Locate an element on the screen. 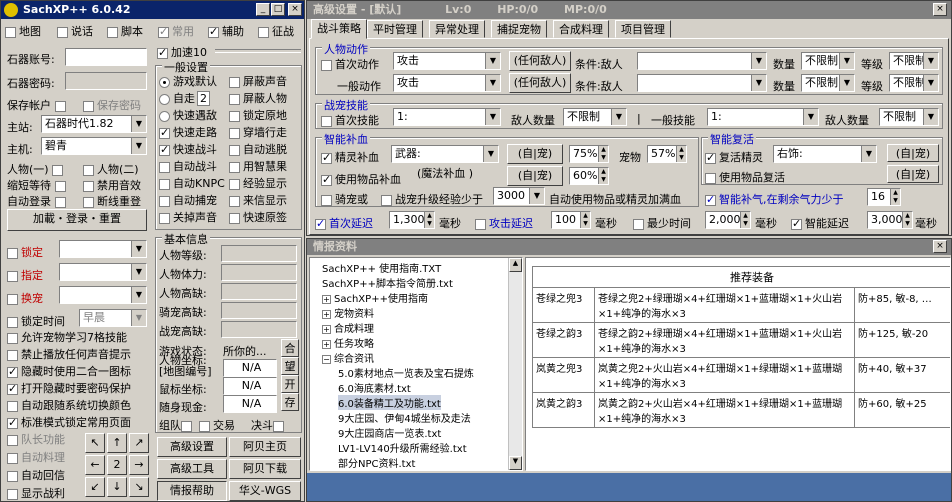 This screenshot has width=952, height=502. tab-1: 平时管理 is located at coordinates (395, 29).